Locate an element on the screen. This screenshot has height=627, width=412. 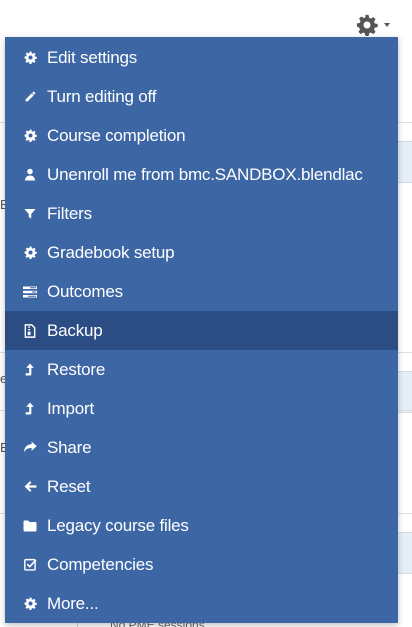
menu-item-legacy-course-files: Legacy course files is located at coordinates (201, 525).